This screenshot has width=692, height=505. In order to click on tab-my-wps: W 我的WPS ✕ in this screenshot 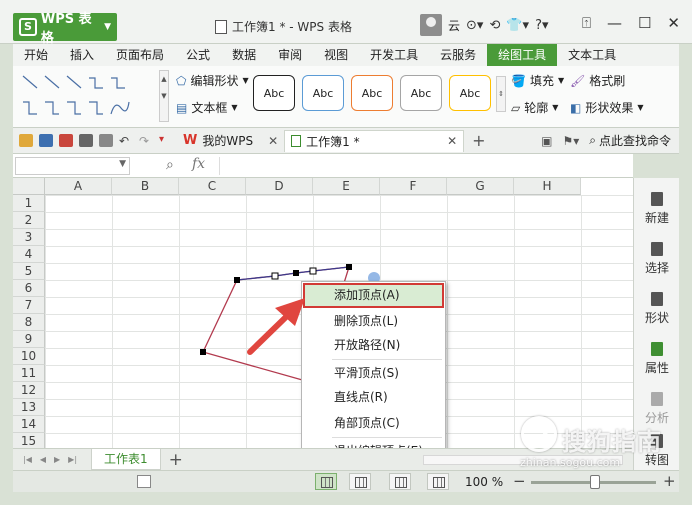, I will do `click(230, 141)`.